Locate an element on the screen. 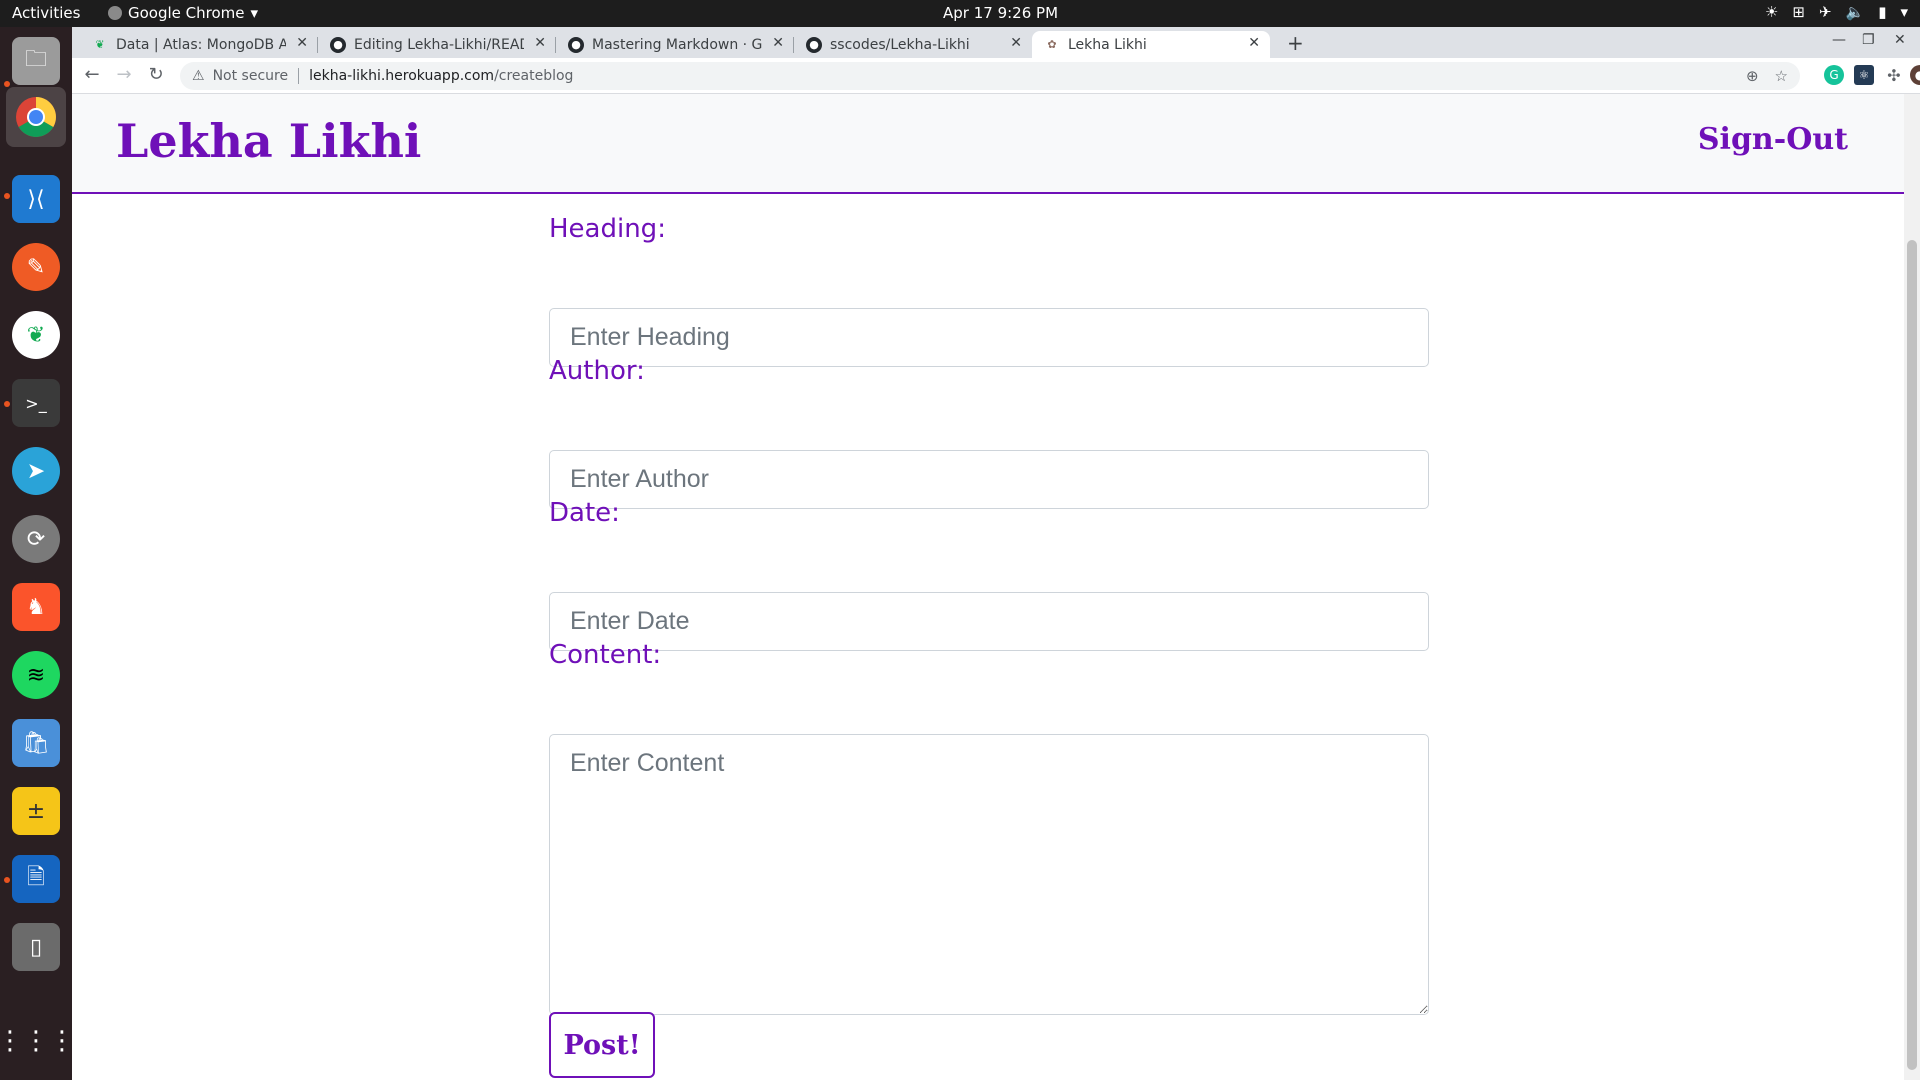  files-icon: 🗀 is located at coordinates (36, 61).